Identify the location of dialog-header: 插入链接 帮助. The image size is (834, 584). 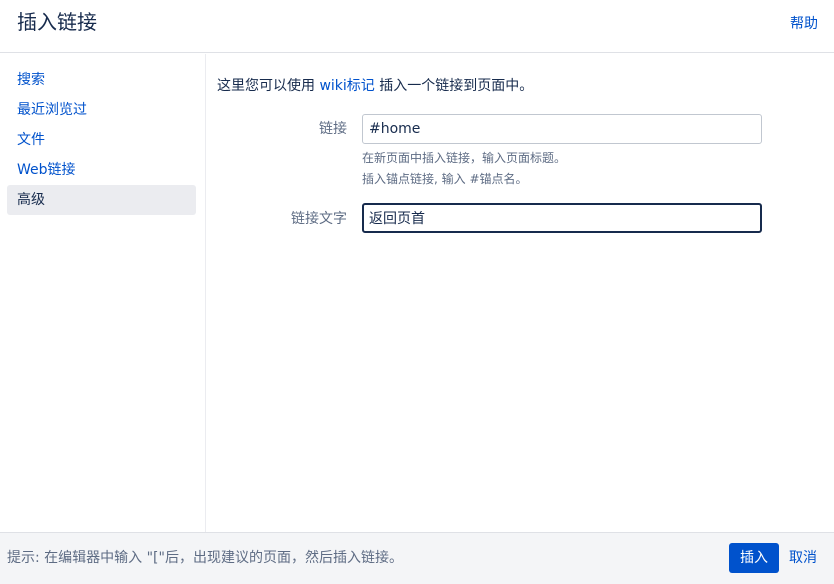
(417, 26).